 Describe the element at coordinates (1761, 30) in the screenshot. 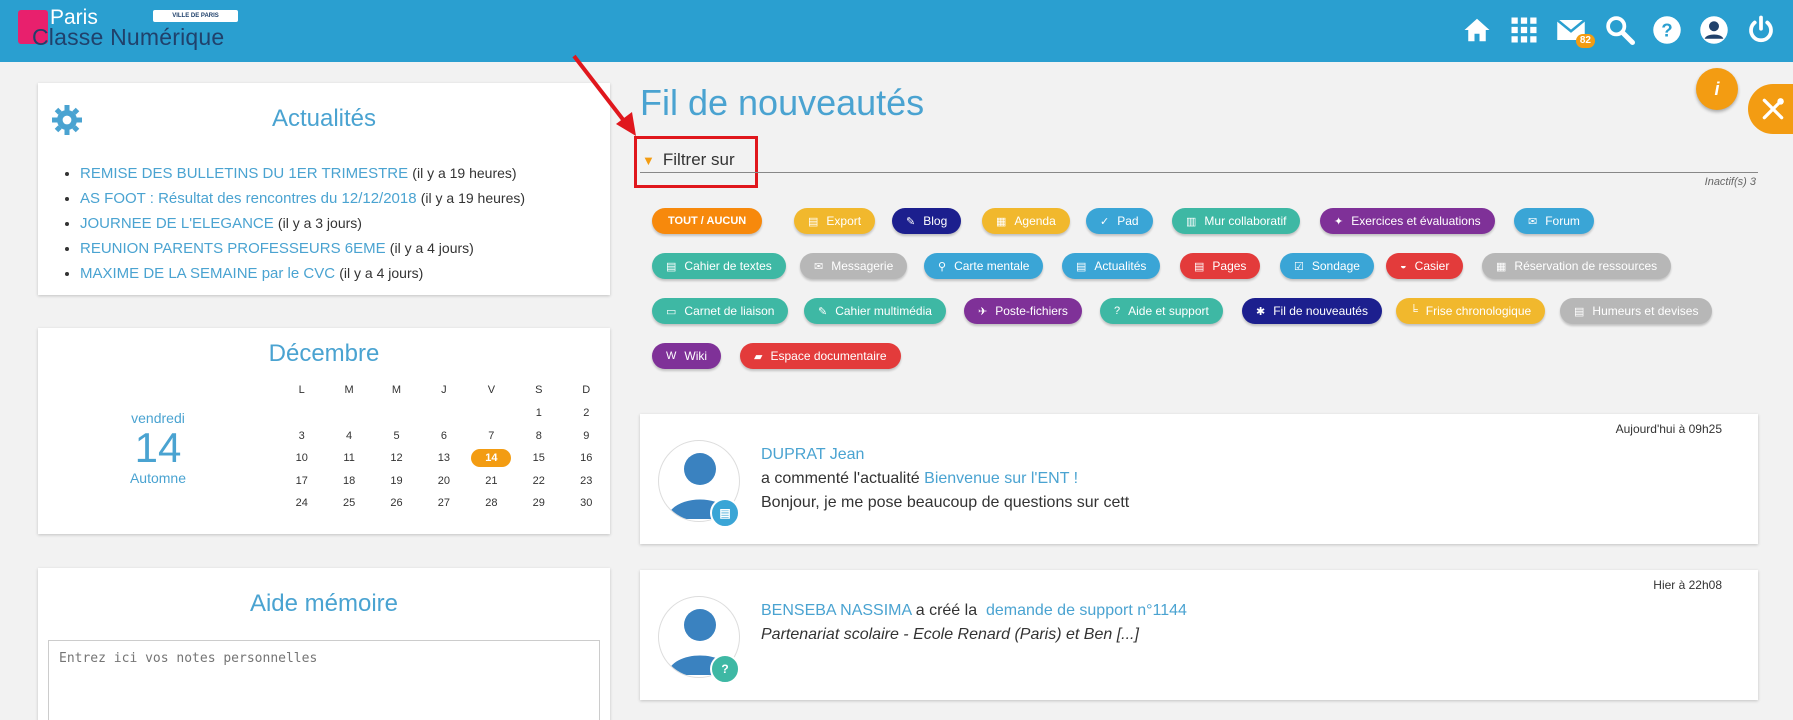

I see `power-icon` at that location.